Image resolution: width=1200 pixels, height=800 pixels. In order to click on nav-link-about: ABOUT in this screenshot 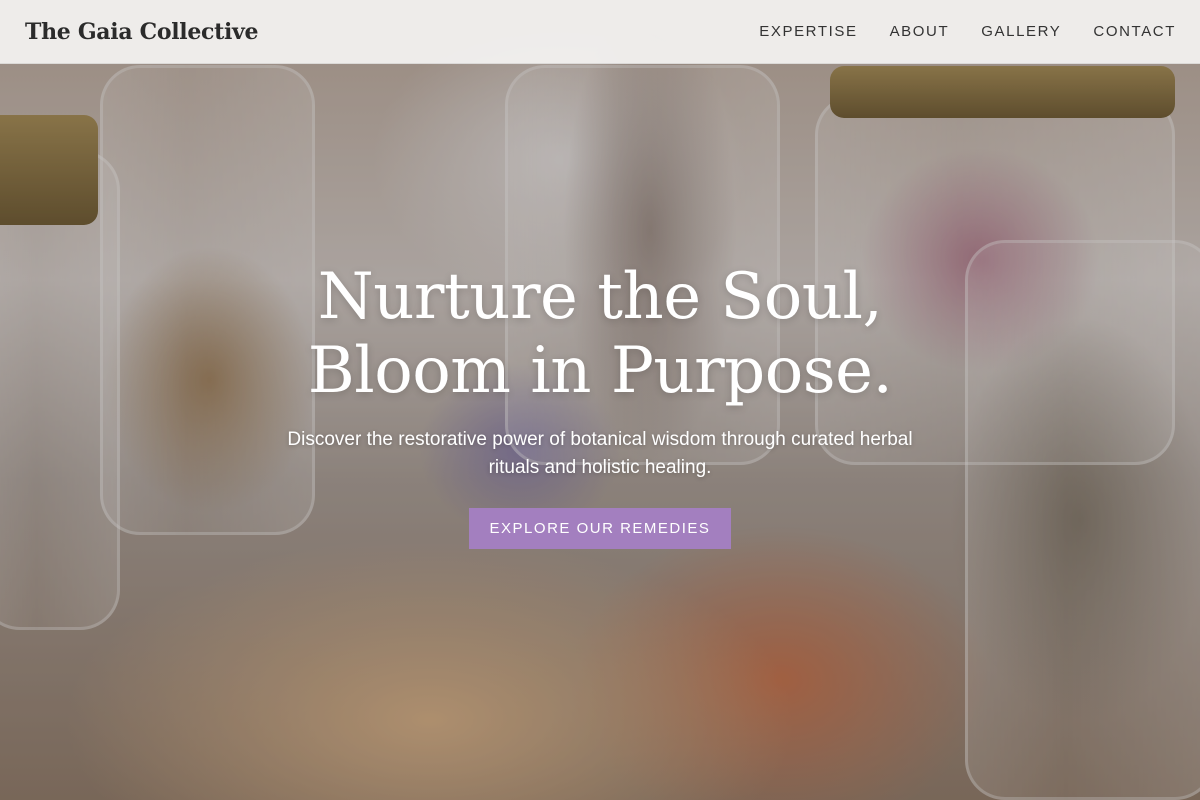, I will do `click(920, 31)`.